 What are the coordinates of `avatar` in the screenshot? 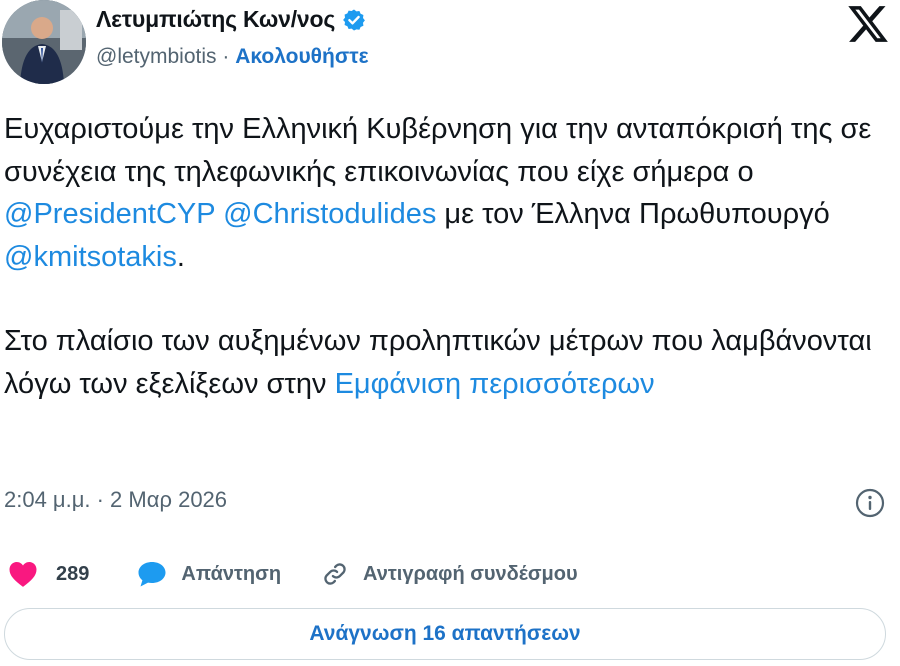 It's located at (44, 42).